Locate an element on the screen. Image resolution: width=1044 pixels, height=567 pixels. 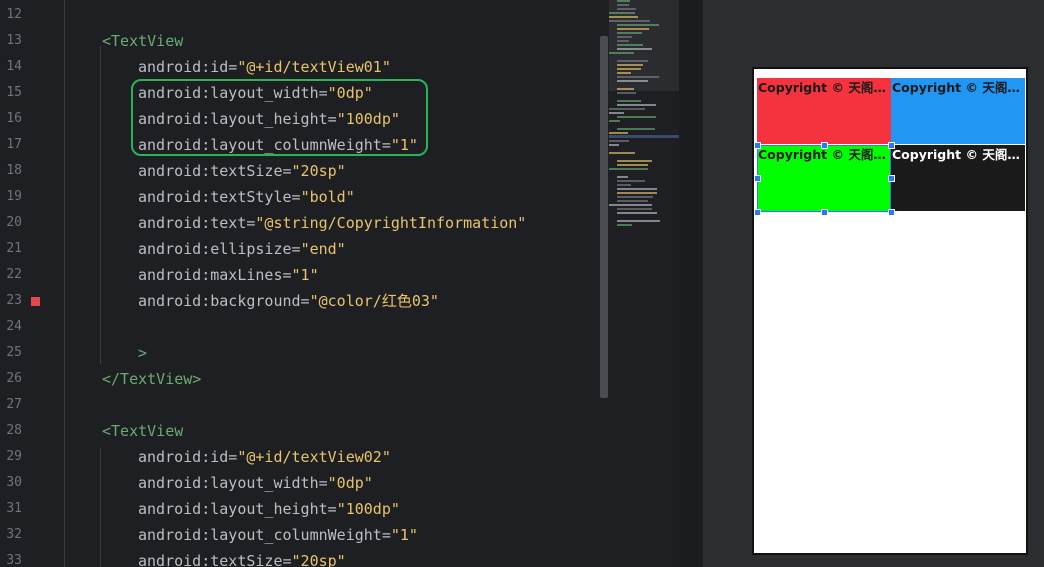
line-number: 30 is located at coordinates (14, 482).